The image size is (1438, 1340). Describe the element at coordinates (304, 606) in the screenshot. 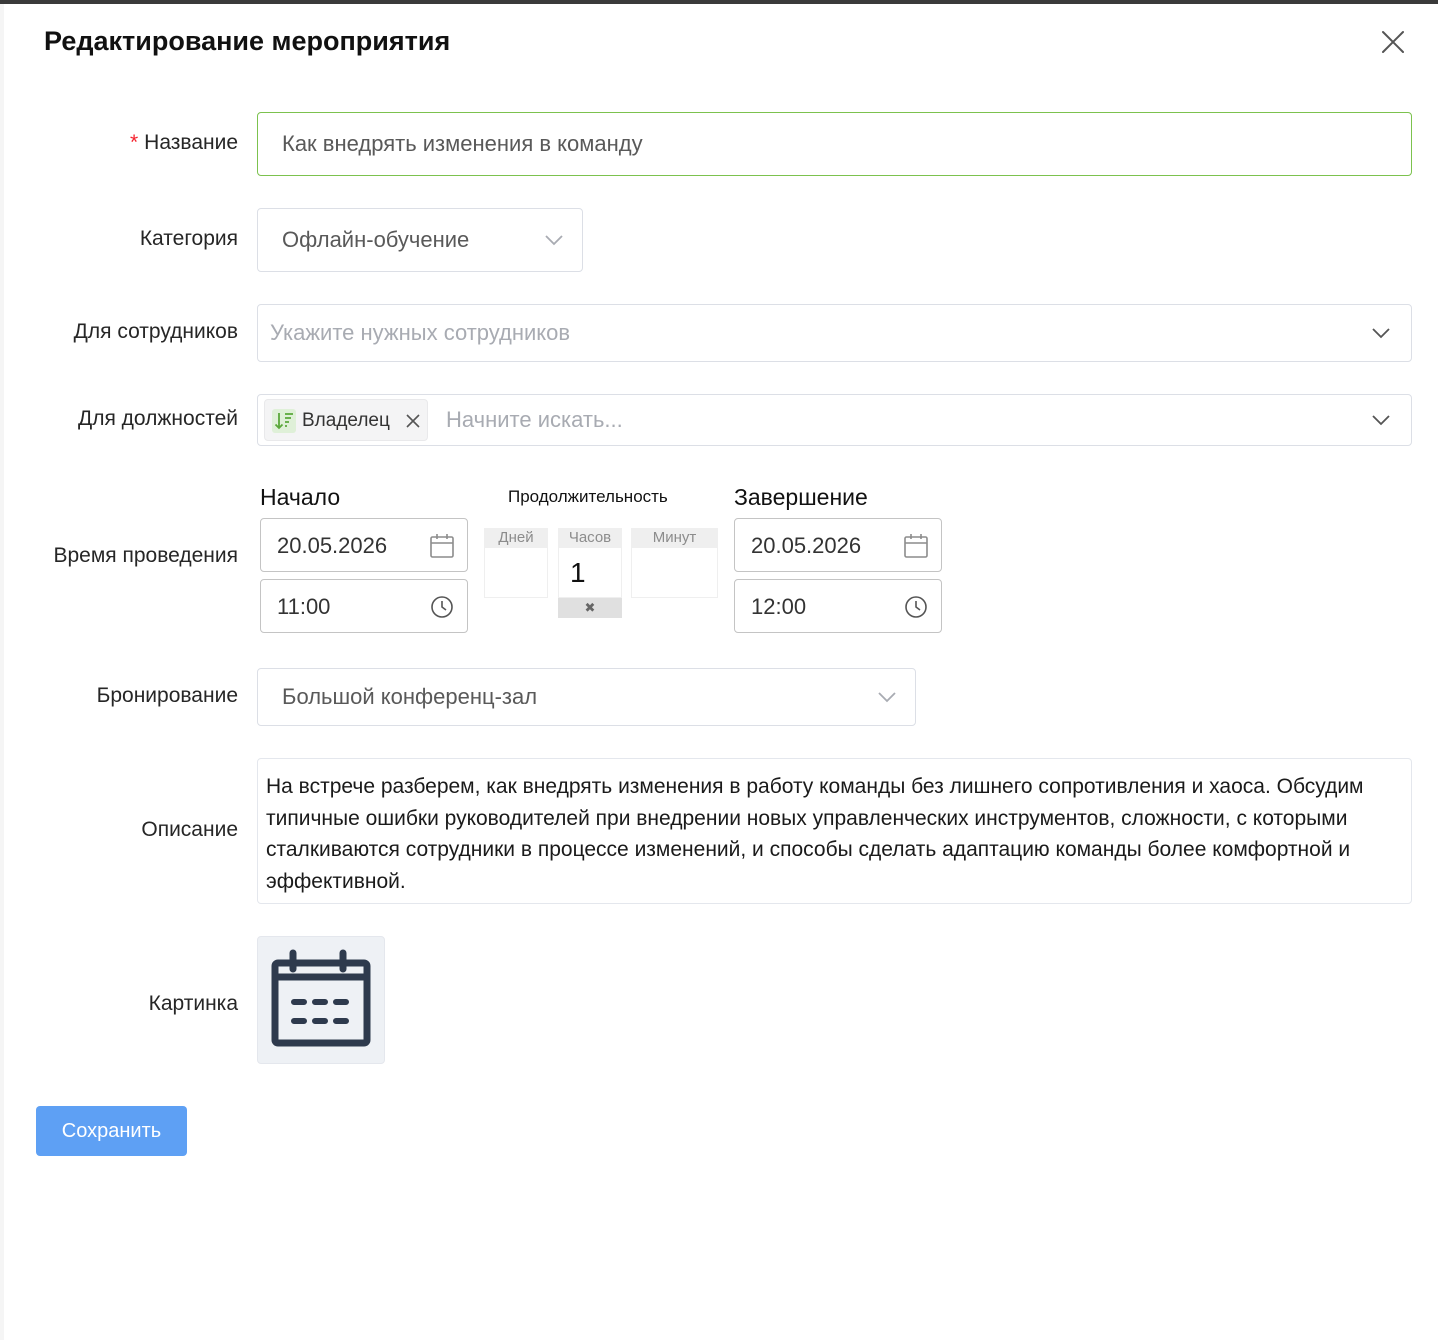

I see `start-time-value: 11:00` at that location.